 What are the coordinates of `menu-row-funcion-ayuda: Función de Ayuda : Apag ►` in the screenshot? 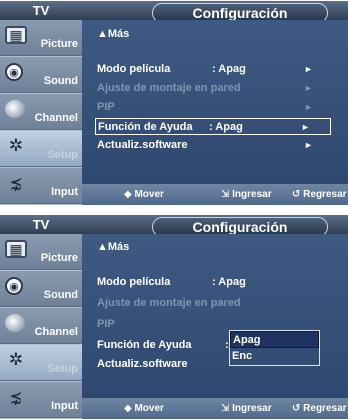 It's located at (213, 126).